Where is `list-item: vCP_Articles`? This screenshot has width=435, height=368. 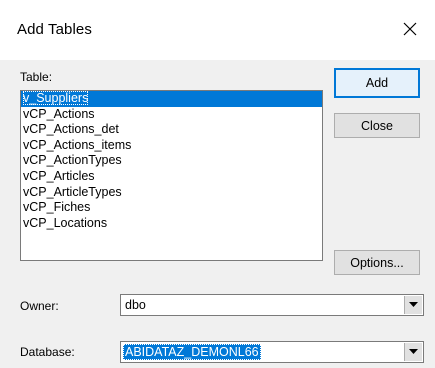
list-item: vCP_Articles is located at coordinates (171, 177).